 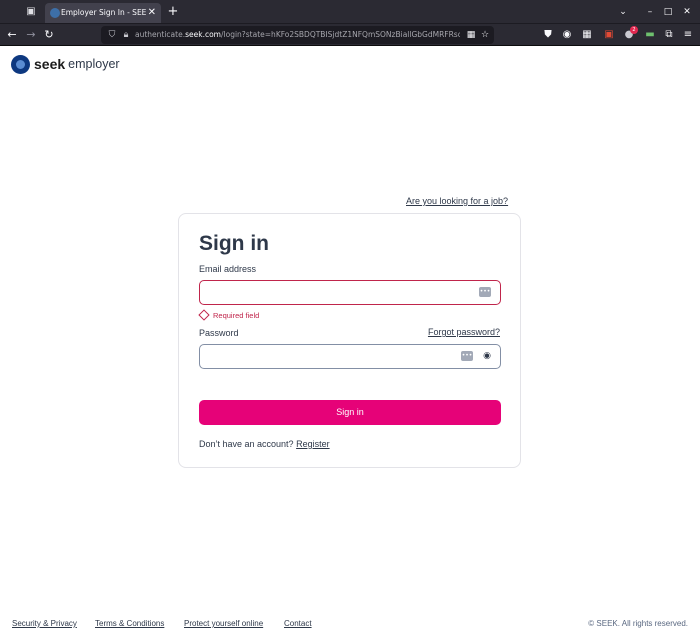 What do you see at coordinates (638, 623) in the screenshot?
I see `copyright-text: © SEEK. All rights reserved.` at bounding box center [638, 623].